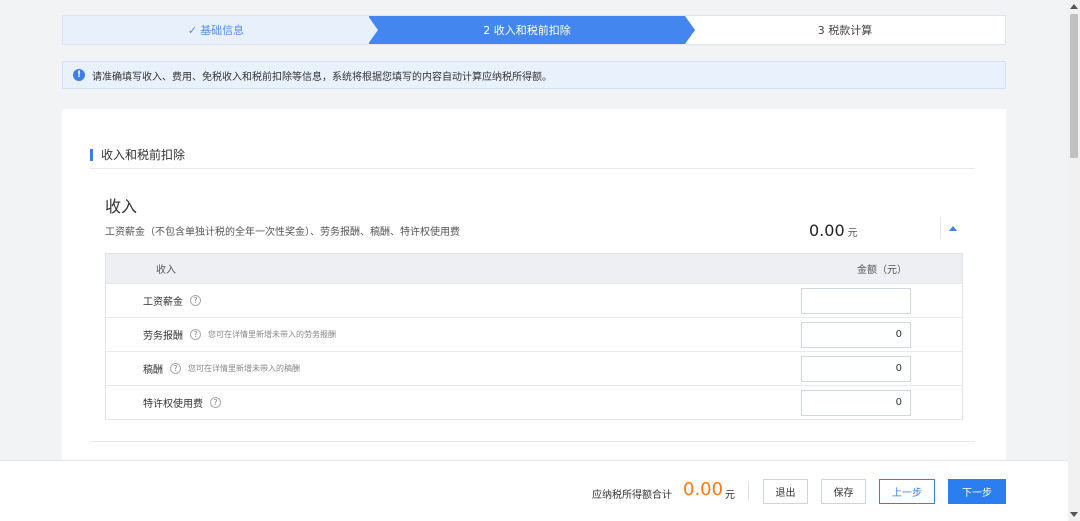  I want to click on section-marker, so click(91, 154).